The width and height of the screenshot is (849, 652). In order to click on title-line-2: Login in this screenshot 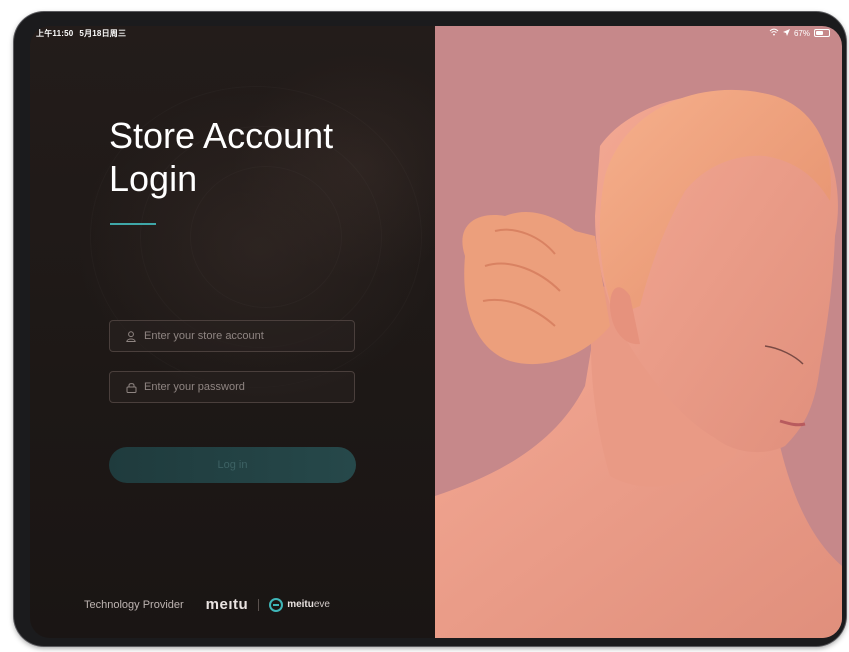, I will do `click(153, 178)`.